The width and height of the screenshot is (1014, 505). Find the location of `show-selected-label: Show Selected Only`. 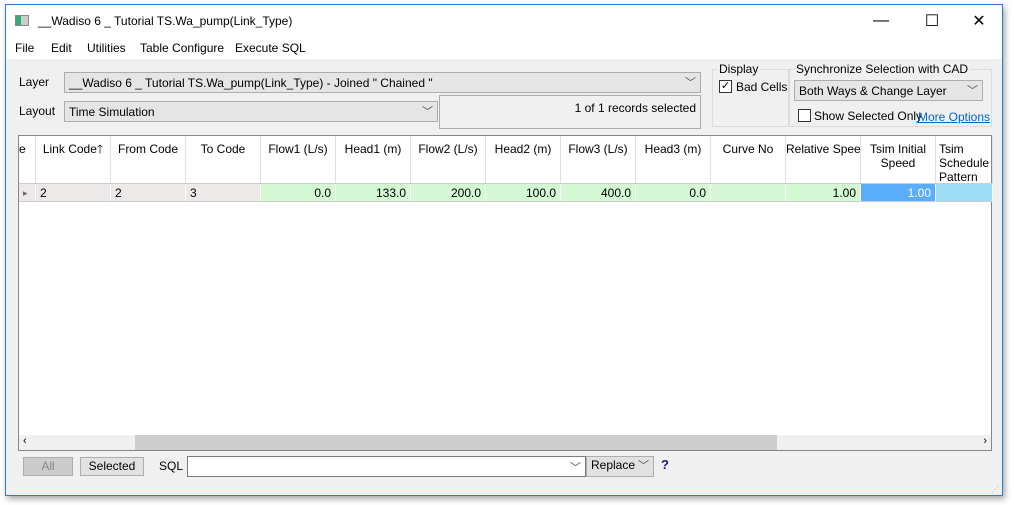

show-selected-label: Show Selected Only is located at coordinates (868, 116).